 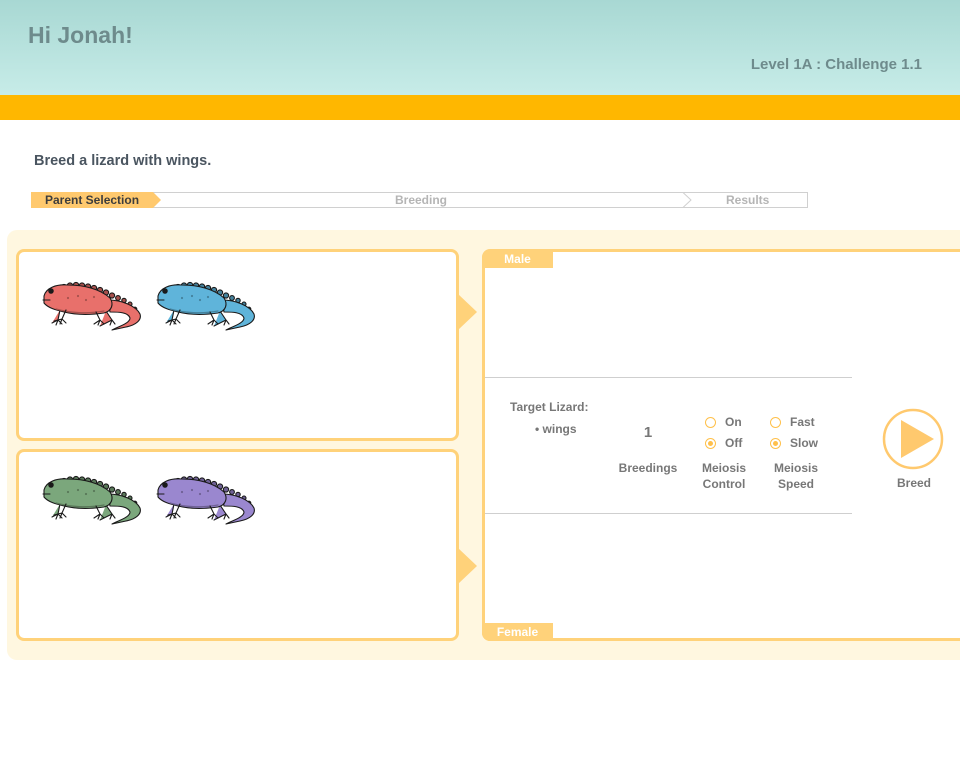 I want to click on level-indicator: Level 1A : Challenge 1.1, so click(x=836, y=64).